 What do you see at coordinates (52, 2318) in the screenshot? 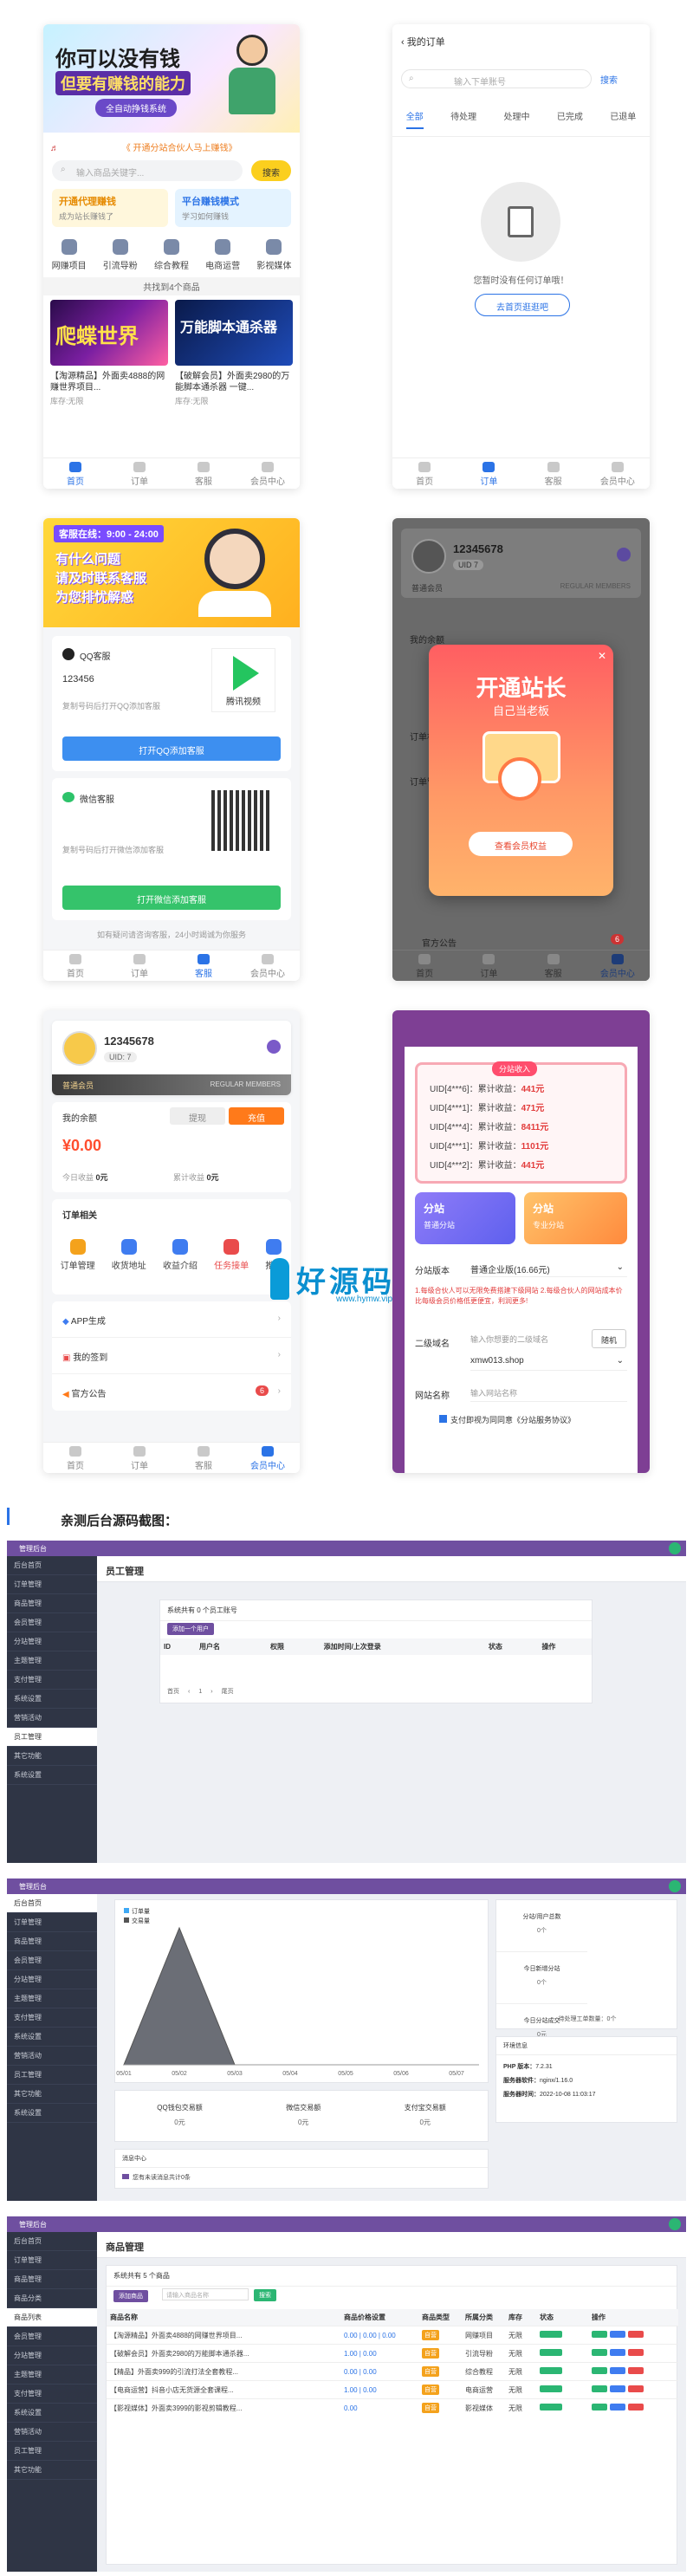
I see `sidebar-item: 商品列表` at bounding box center [52, 2318].